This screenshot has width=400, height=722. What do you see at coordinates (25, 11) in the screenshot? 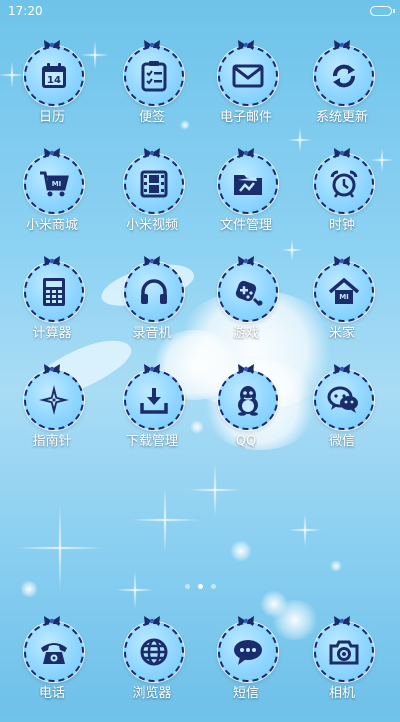
I see `status-time: 17:20` at bounding box center [25, 11].